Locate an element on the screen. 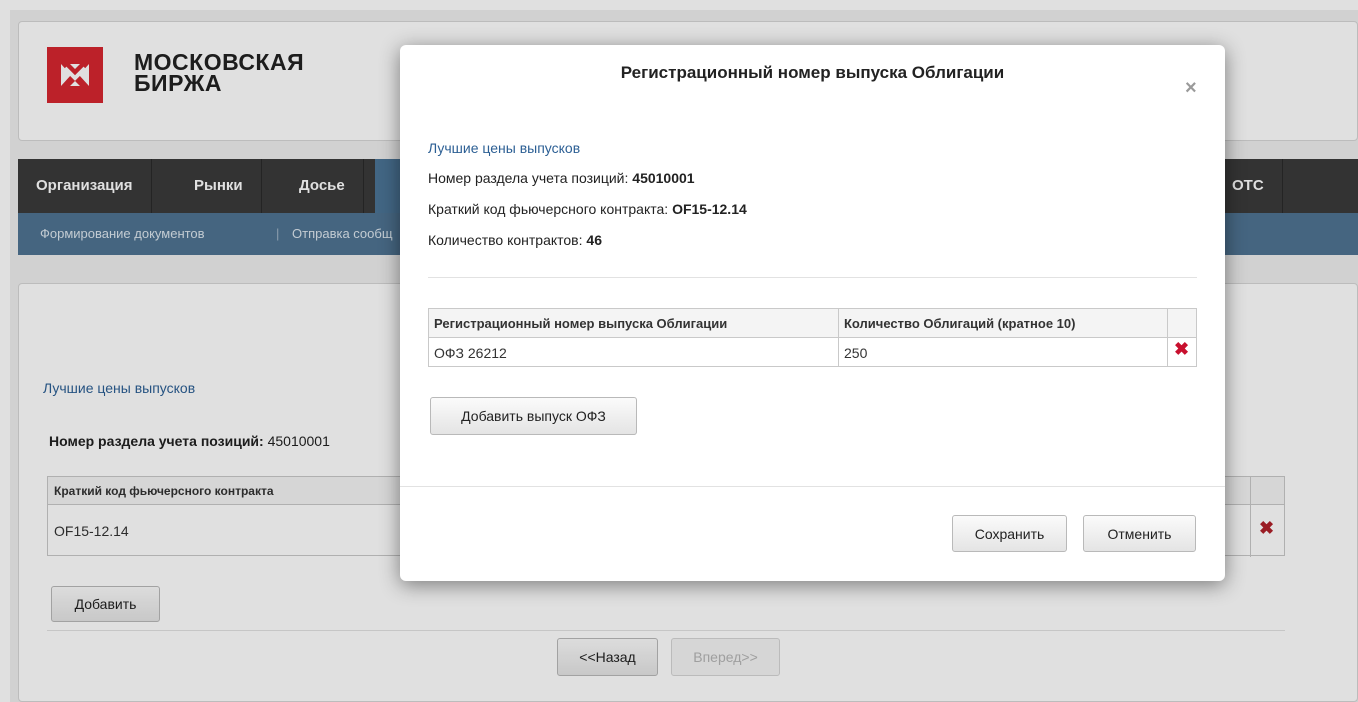 The width and height of the screenshot is (1358, 702). delete-bond-icon: ✖ is located at coordinates (1181, 349).